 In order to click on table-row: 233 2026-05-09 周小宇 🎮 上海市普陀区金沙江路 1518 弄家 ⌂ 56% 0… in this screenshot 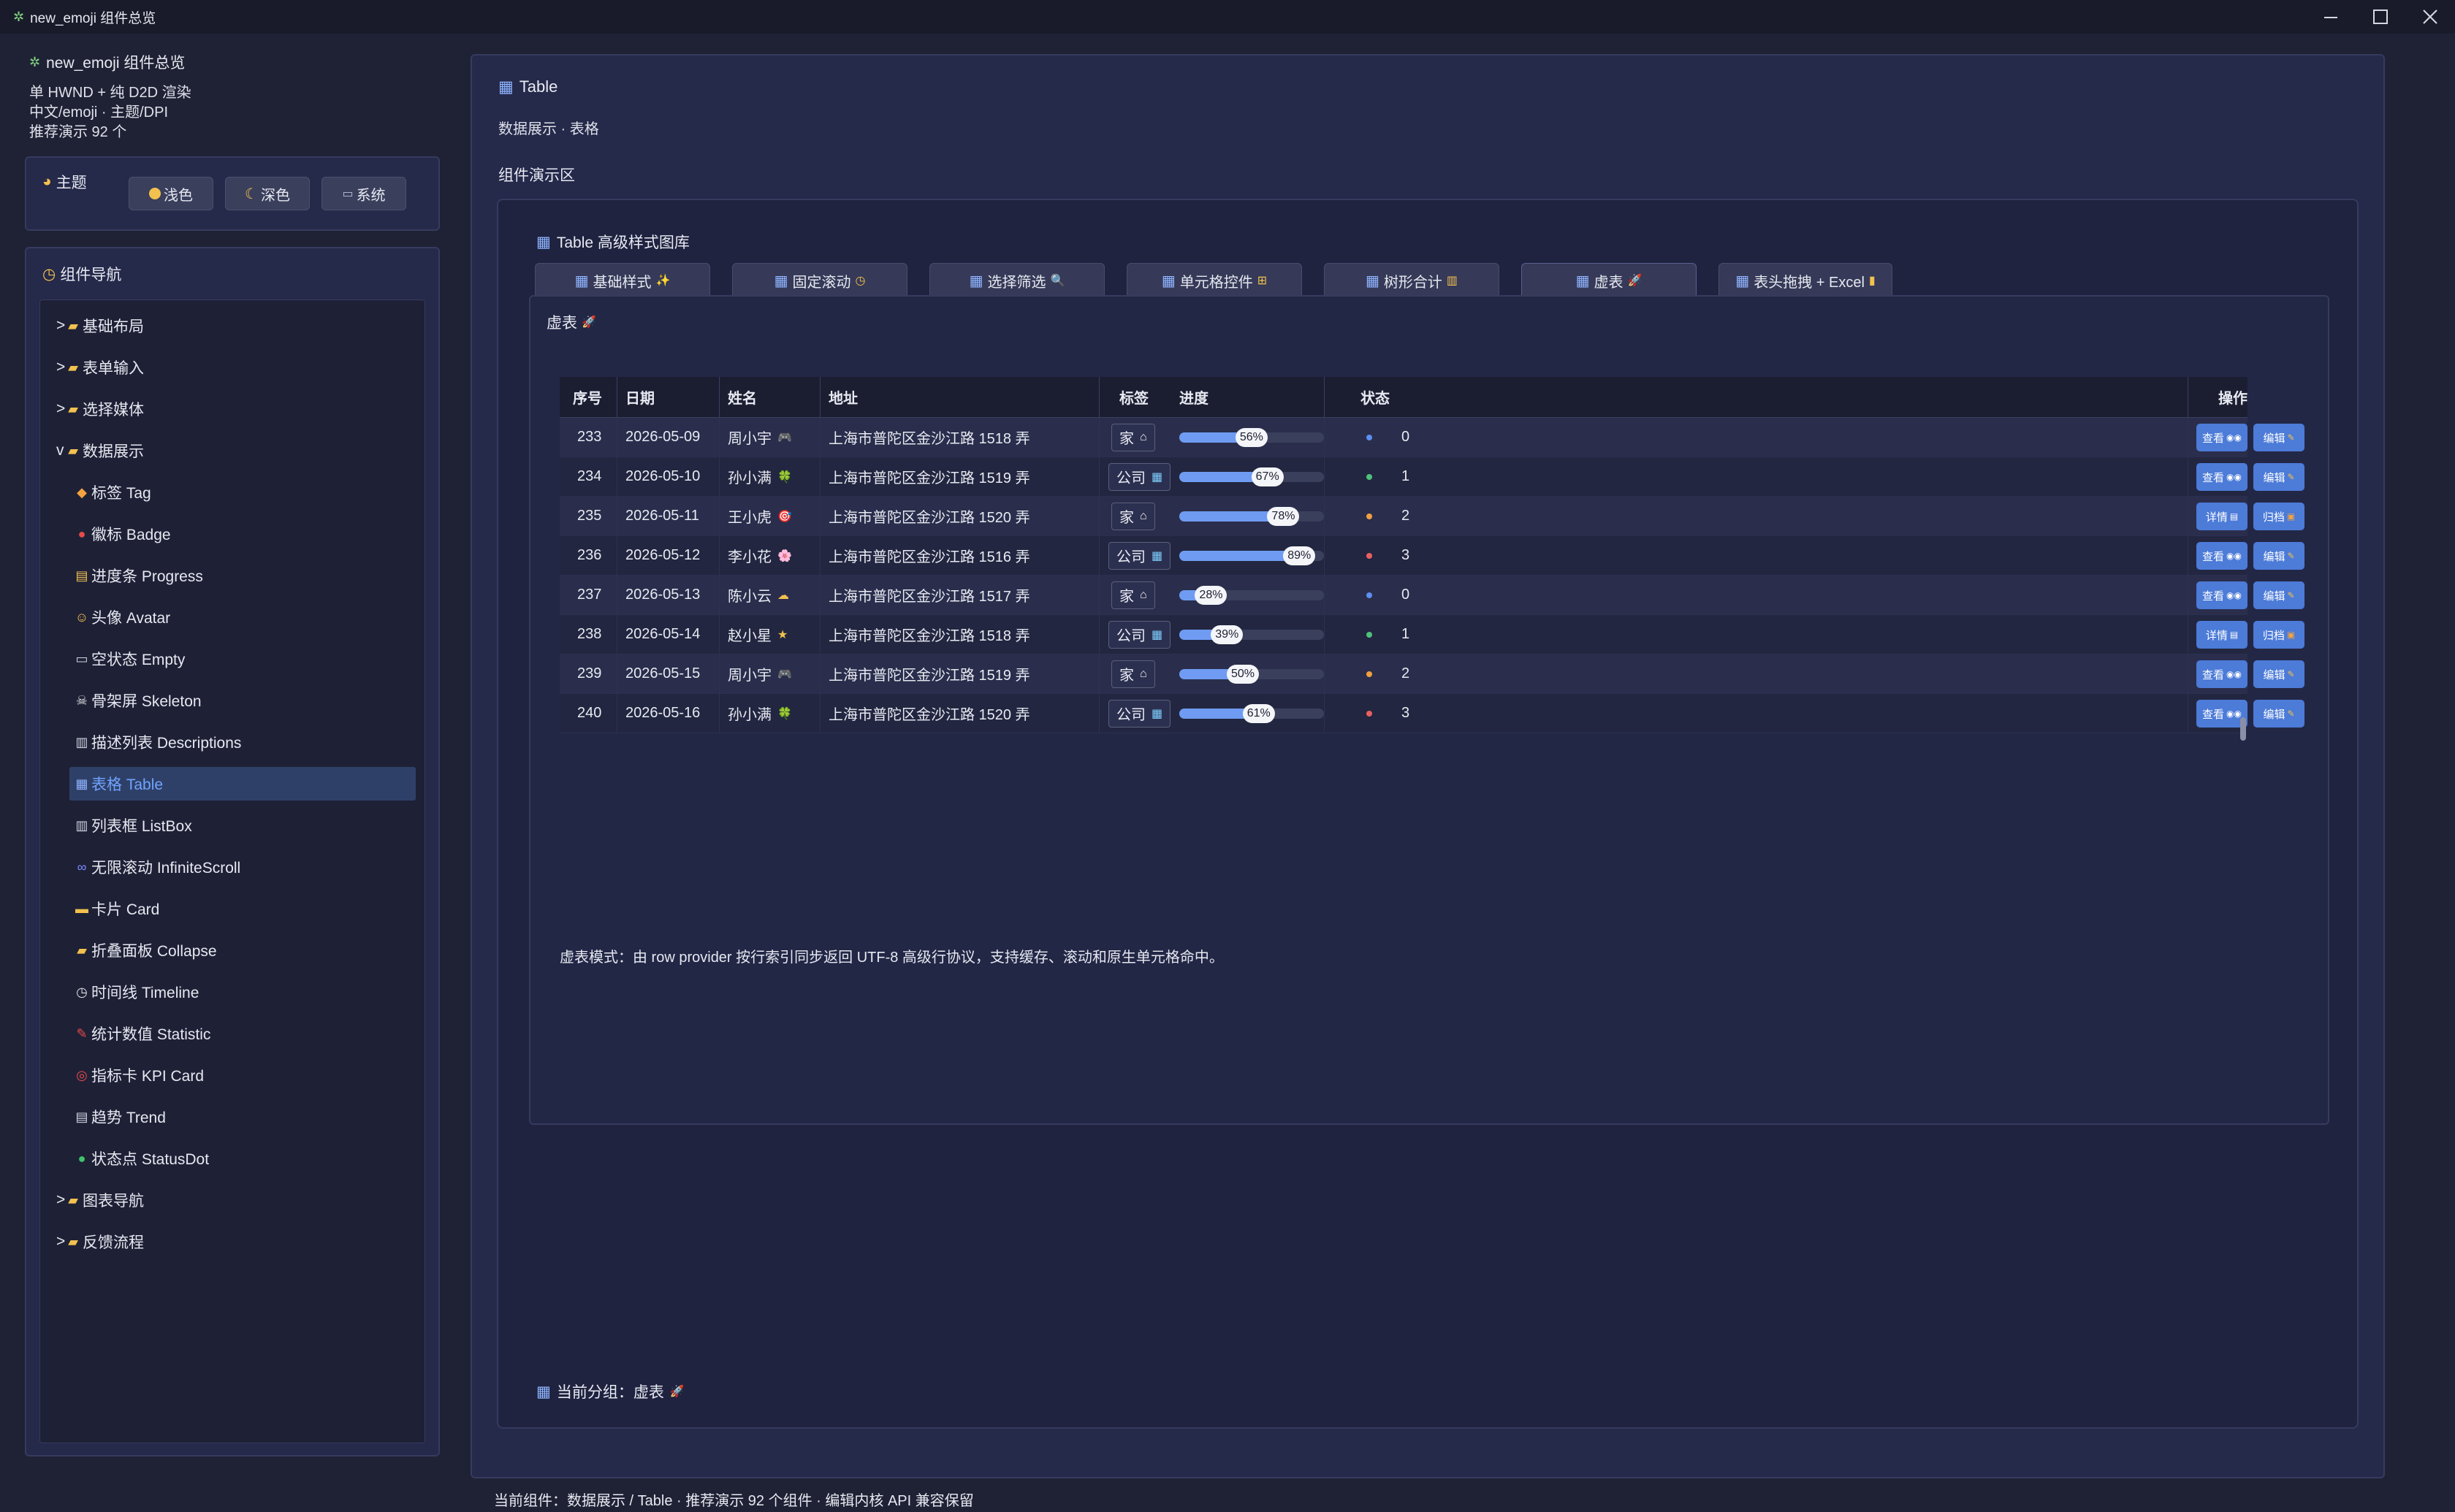, I will do `click(1432, 438)`.